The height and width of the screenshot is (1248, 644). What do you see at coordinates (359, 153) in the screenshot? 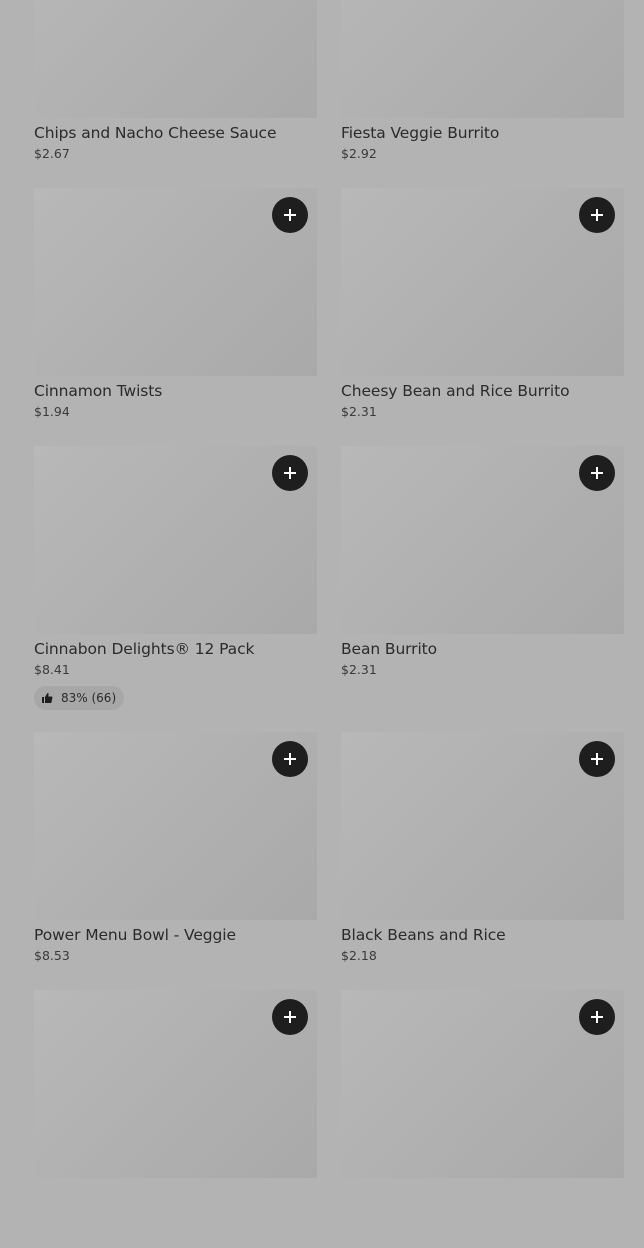
I see `item-price: $2.92` at bounding box center [359, 153].